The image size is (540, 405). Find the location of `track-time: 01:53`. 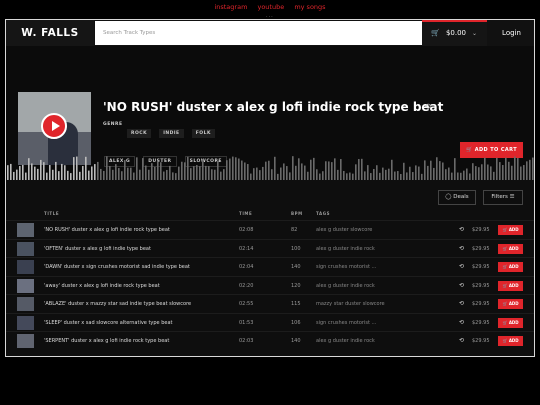

track-time: 01:53 is located at coordinates (246, 322).